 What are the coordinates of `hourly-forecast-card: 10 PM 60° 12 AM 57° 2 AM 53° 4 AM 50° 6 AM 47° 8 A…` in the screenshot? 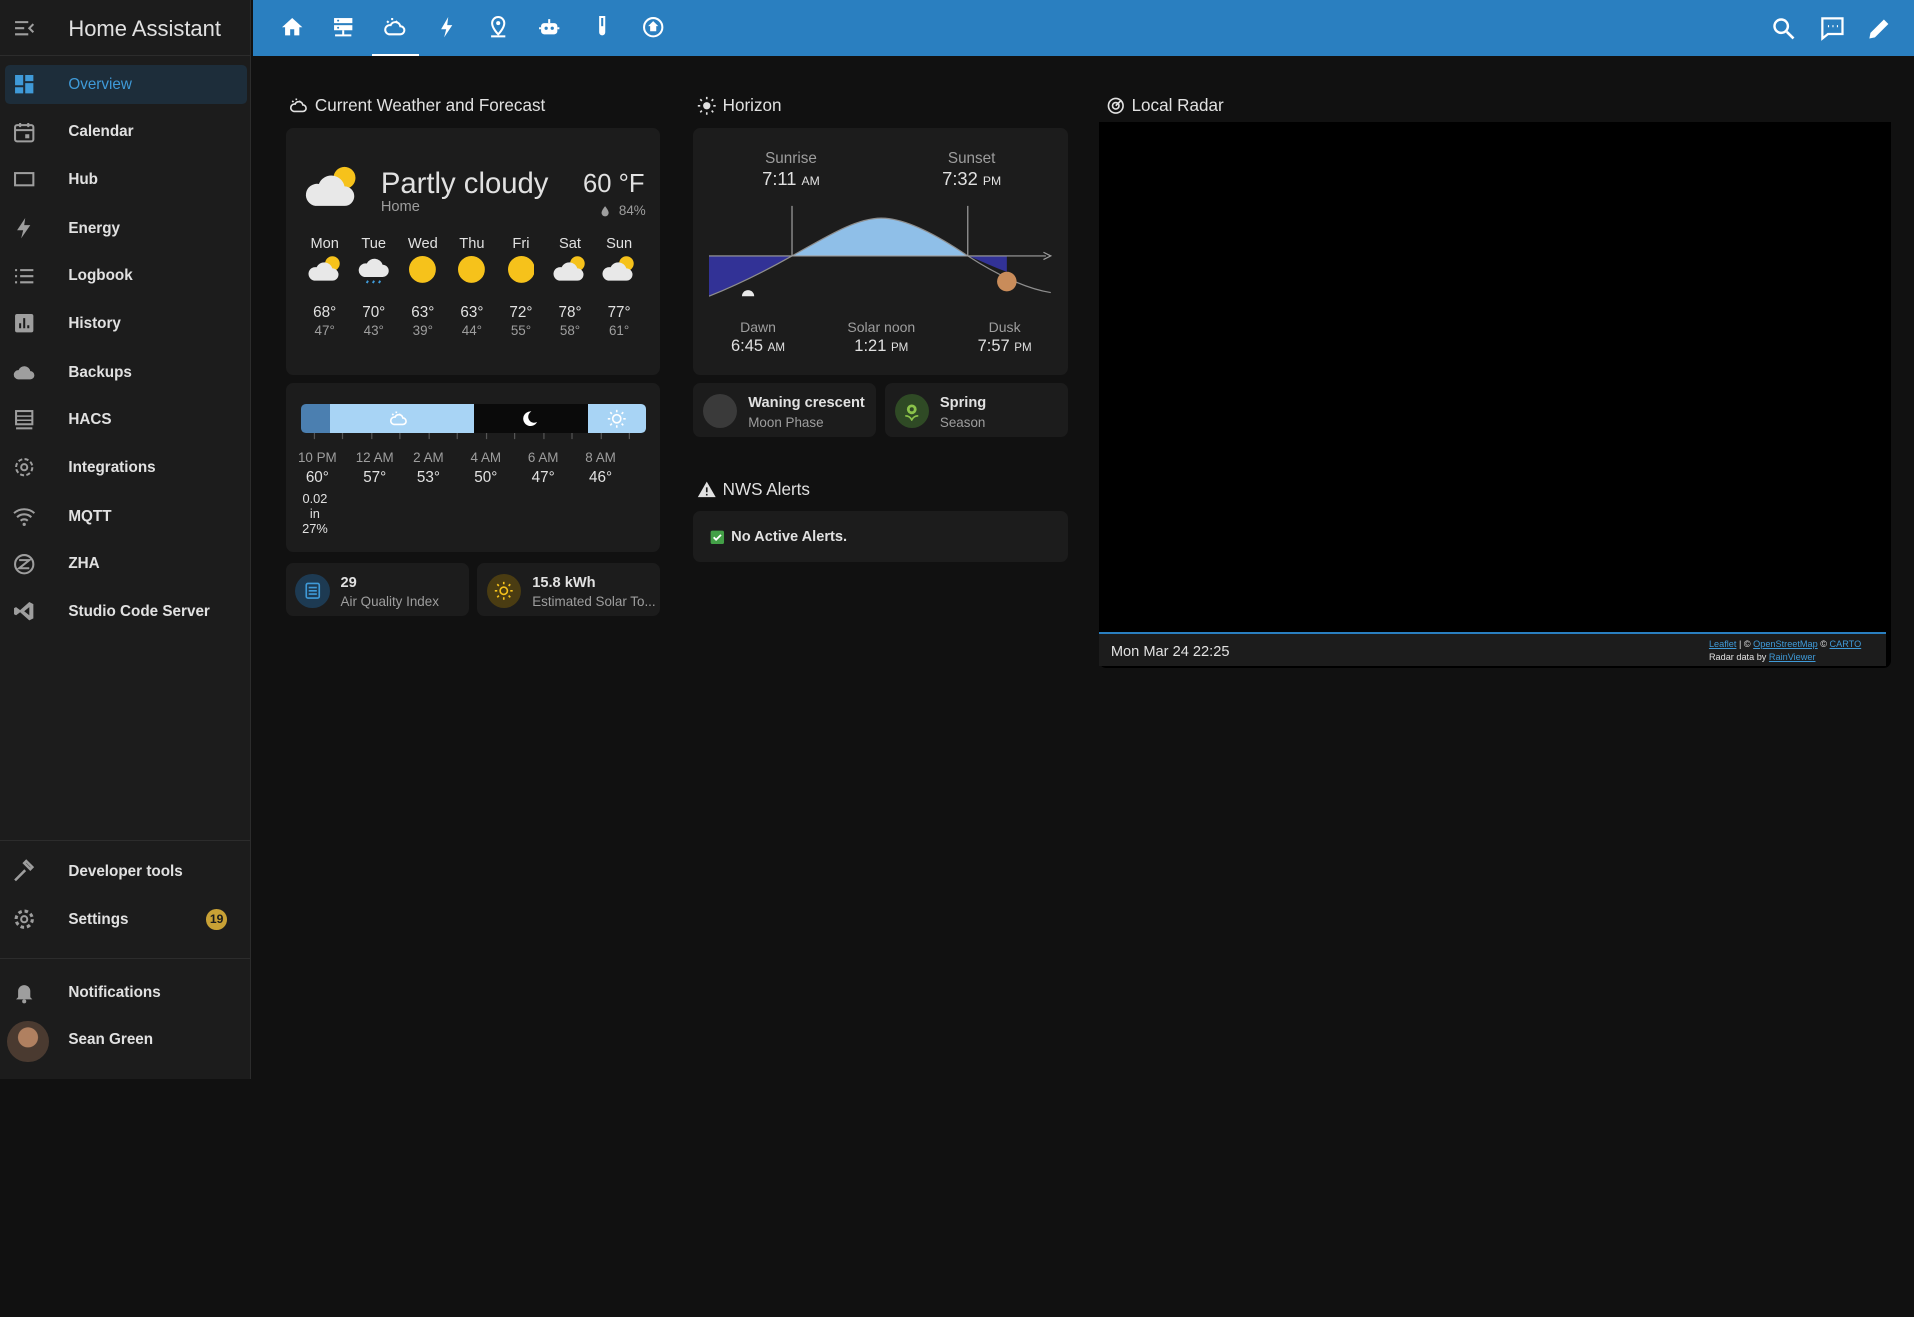 It's located at (473, 467).